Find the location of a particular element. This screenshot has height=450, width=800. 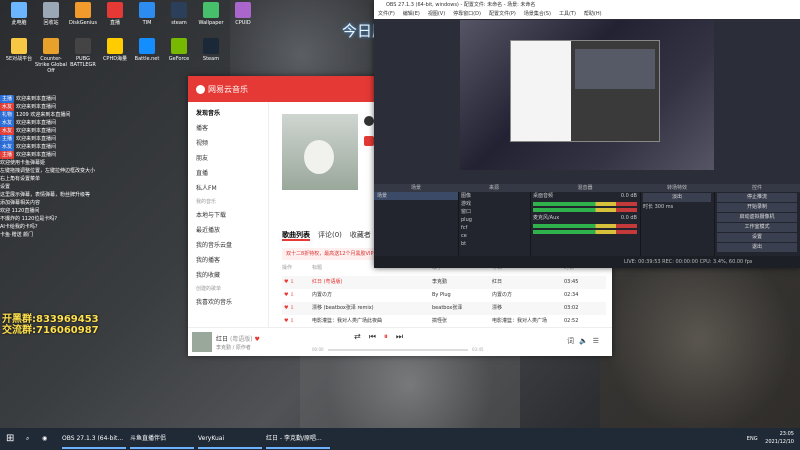

menu-item: 视图(V) is located at coordinates (436, 14).